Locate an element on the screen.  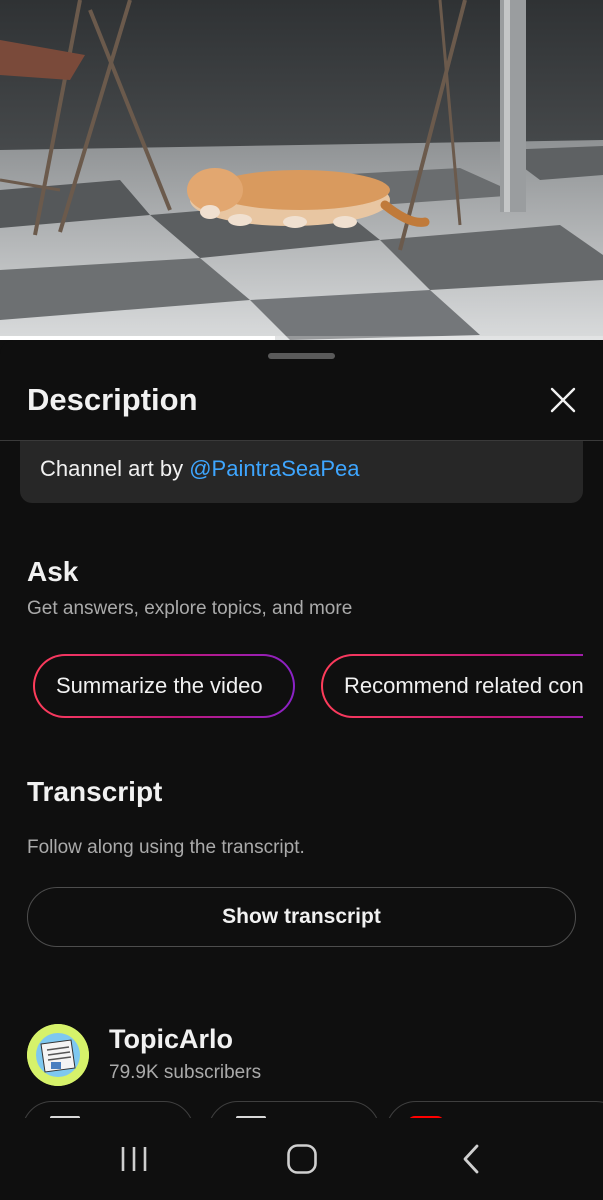
system-navigation-bar is located at coordinates (301, 1159).